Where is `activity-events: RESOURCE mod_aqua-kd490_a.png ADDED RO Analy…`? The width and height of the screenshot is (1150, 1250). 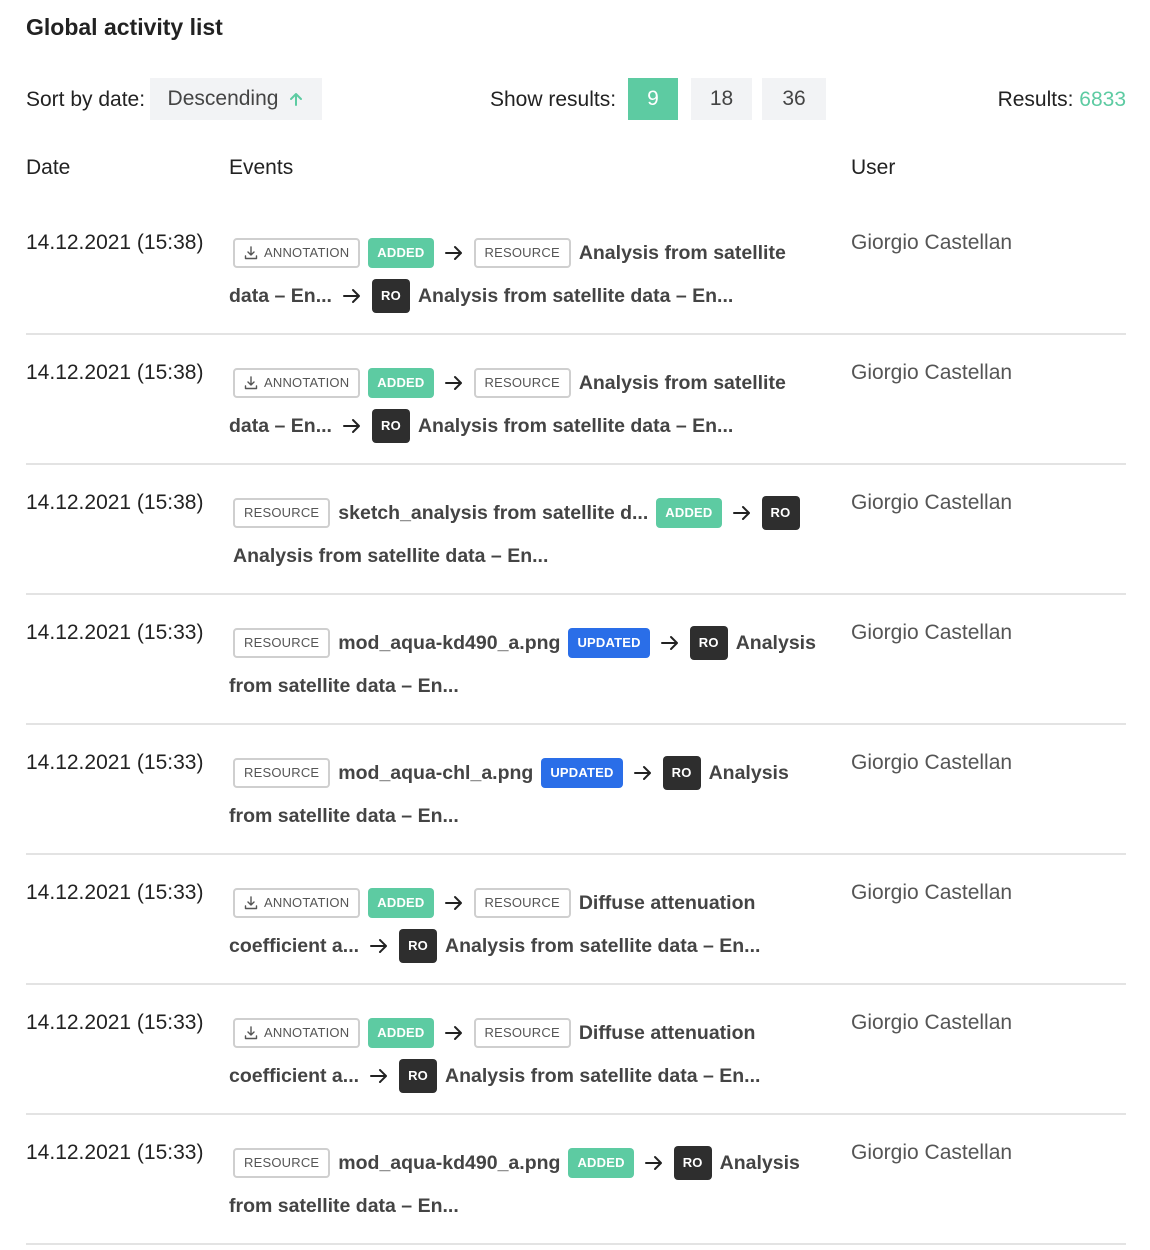 activity-events: RESOURCE mod_aqua-kd490_a.png ADDED RO Analy… is located at coordinates (529, 1184).